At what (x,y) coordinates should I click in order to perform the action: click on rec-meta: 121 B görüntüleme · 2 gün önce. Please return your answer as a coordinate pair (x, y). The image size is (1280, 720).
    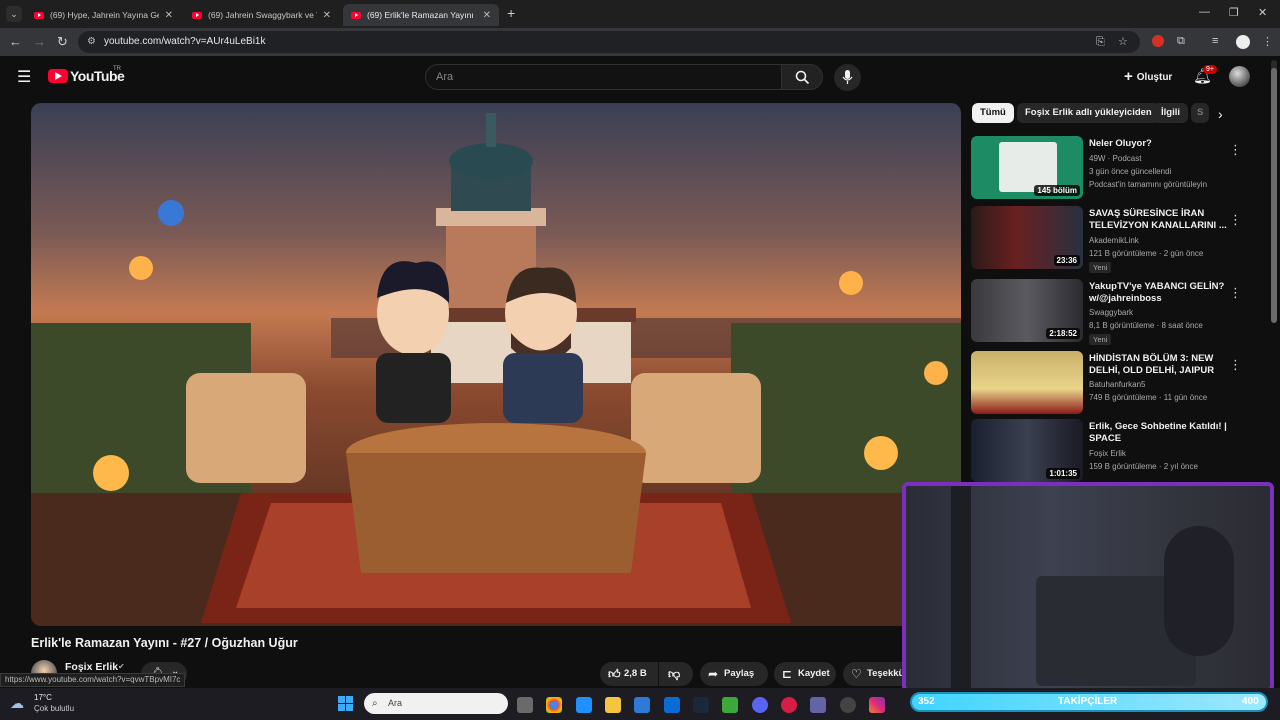
    Looking at the image, I should click on (1146, 253).